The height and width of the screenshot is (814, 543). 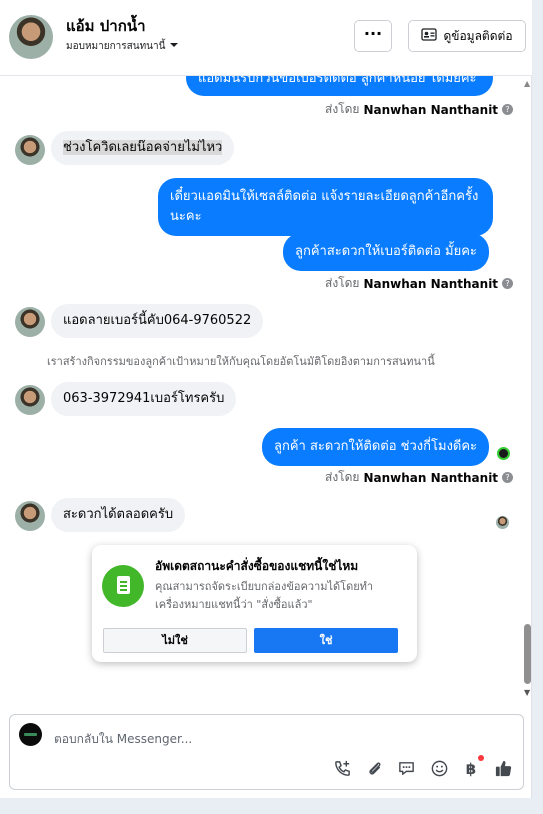 What do you see at coordinates (478, 35) in the screenshot?
I see `view-contact-label: ดูข้อมูลติดต่อ` at bounding box center [478, 35].